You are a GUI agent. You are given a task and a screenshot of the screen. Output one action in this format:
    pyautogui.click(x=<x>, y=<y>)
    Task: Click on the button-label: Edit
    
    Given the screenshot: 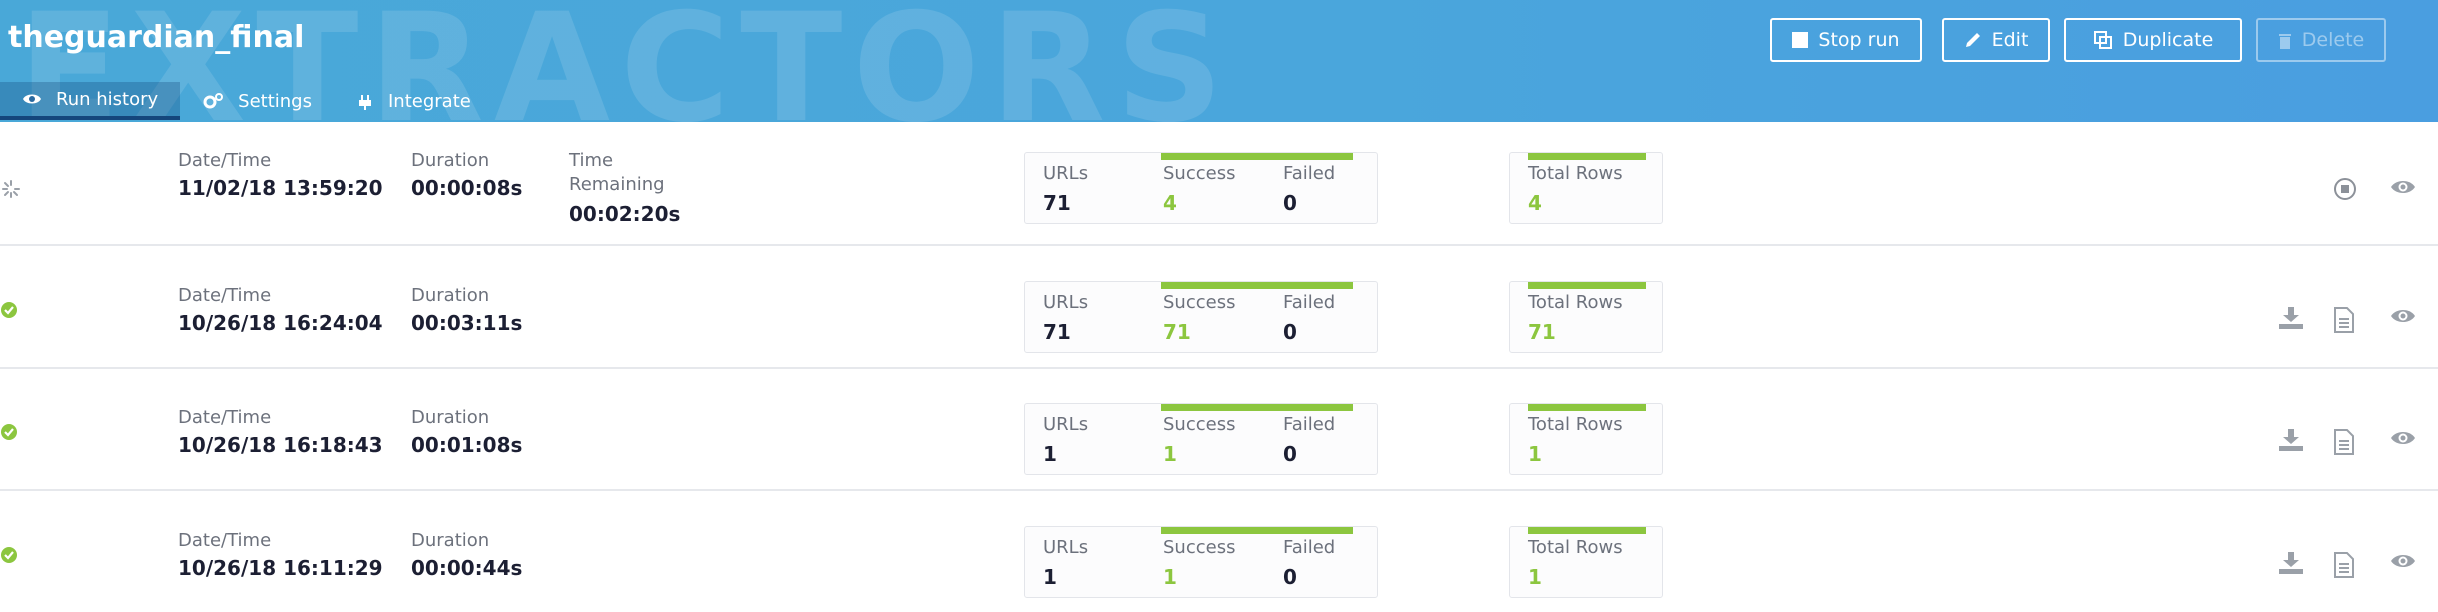 What is the action you would take?
    pyautogui.click(x=2010, y=40)
    